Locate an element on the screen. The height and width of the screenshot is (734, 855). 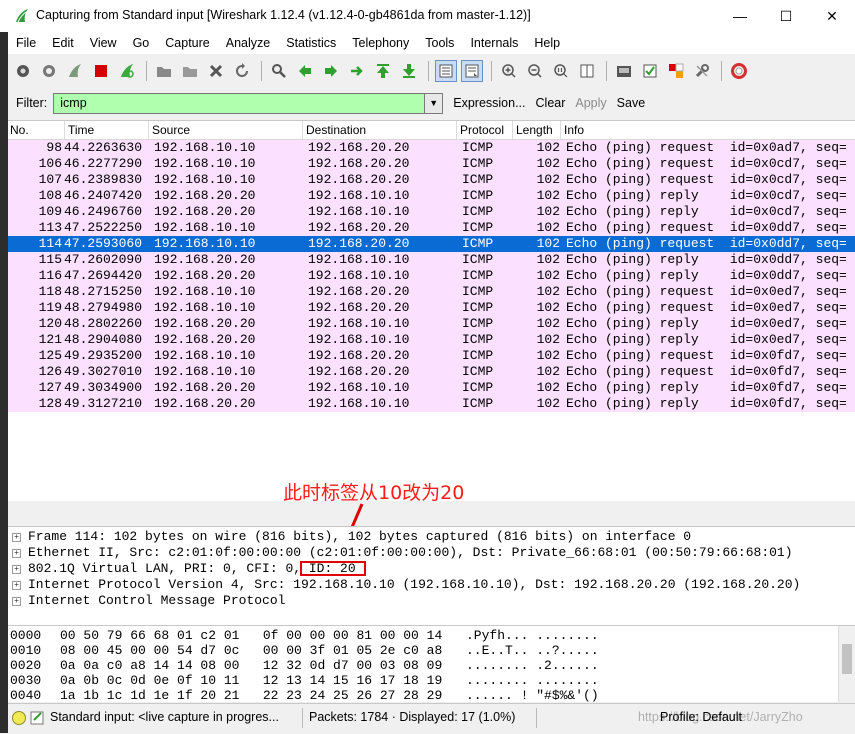
column-header-protocol: Protocol is located at coordinates (482, 130).